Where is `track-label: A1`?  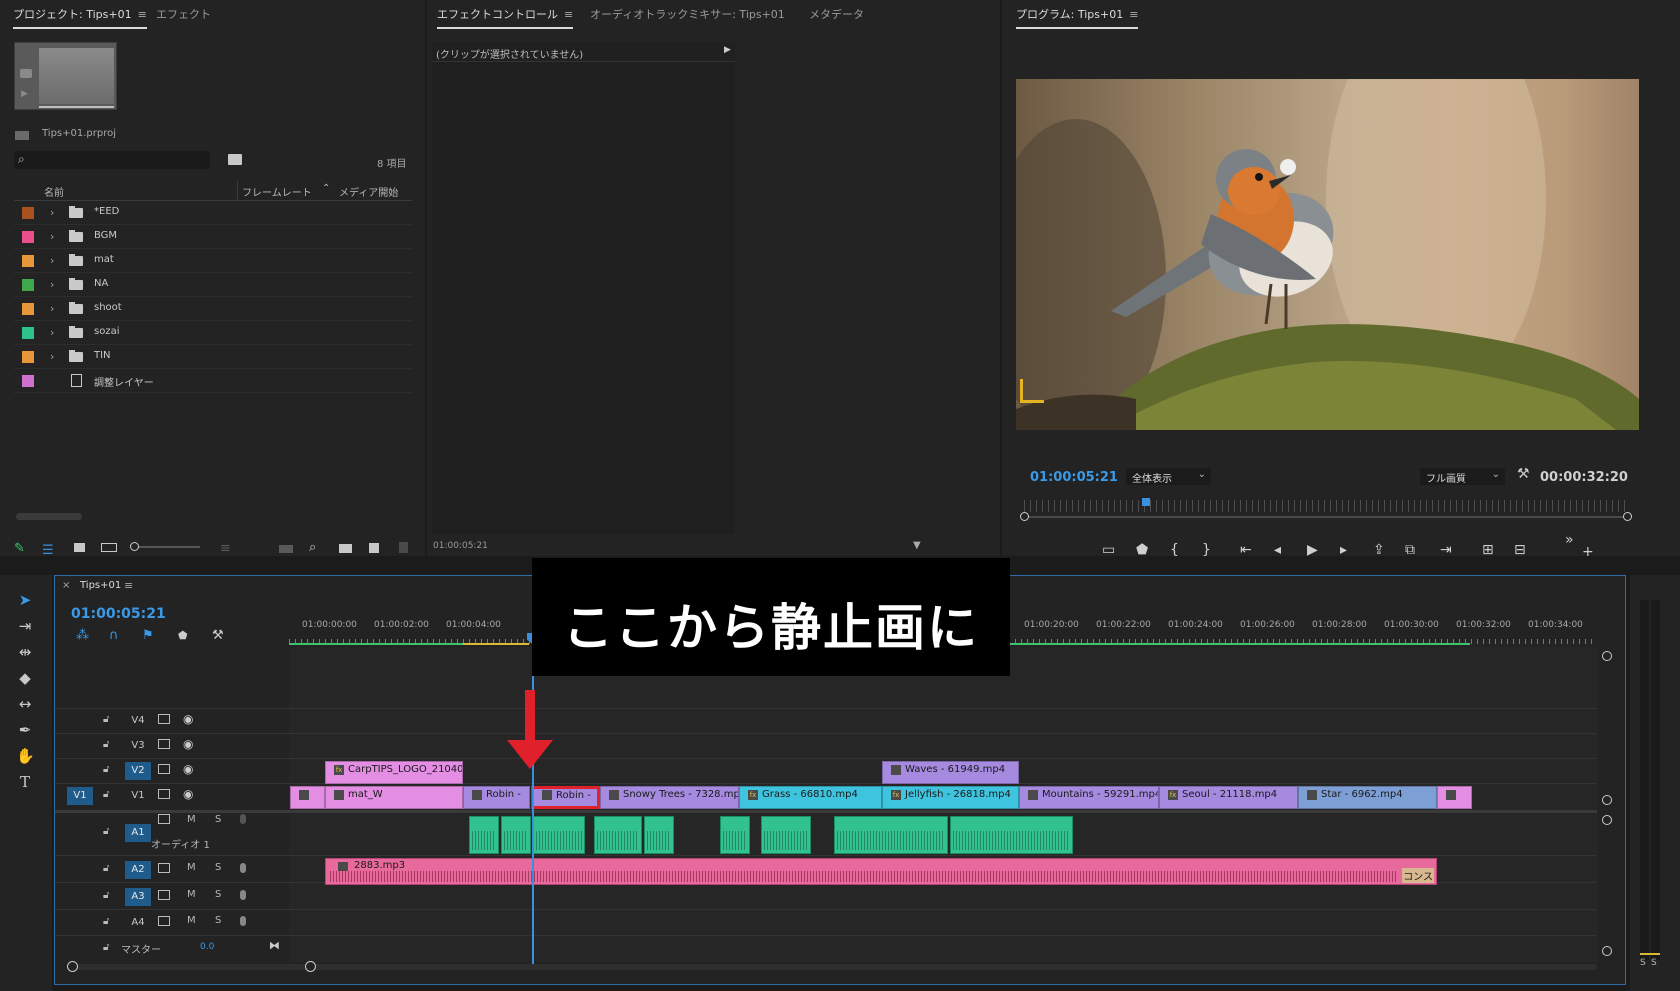 track-label: A1 is located at coordinates (138, 833).